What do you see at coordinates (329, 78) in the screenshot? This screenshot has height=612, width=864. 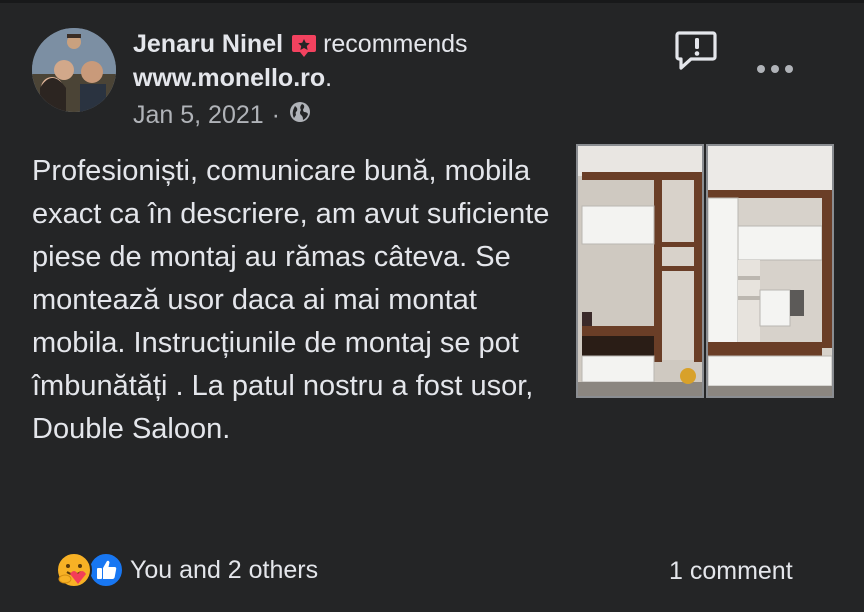 I see `site-period: .` at bounding box center [329, 78].